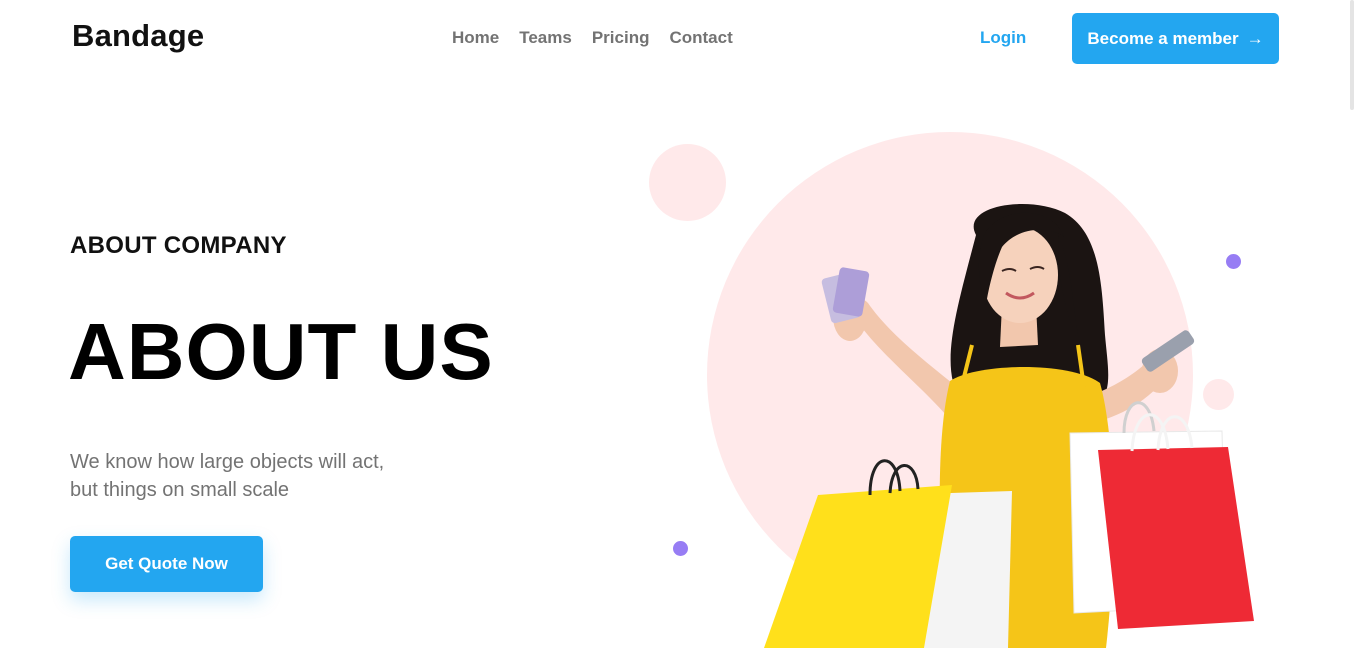 This screenshot has height=648, width=1354. I want to click on become-member-button: Become a member →, so click(1175, 38).